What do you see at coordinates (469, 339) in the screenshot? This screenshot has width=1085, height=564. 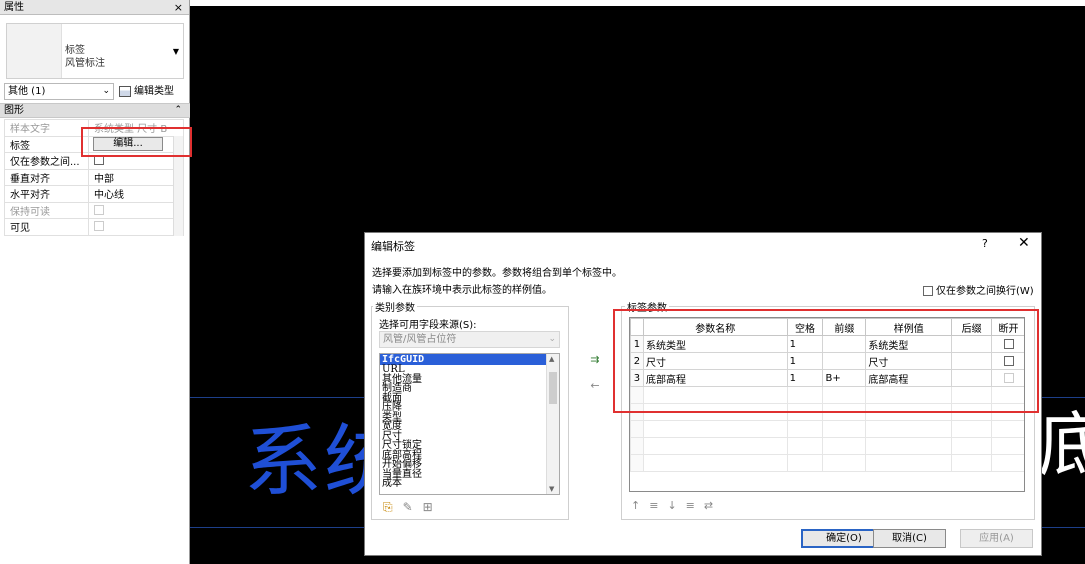 I see `field-source-select: 风管/风管占位符 ⌄` at bounding box center [469, 339].